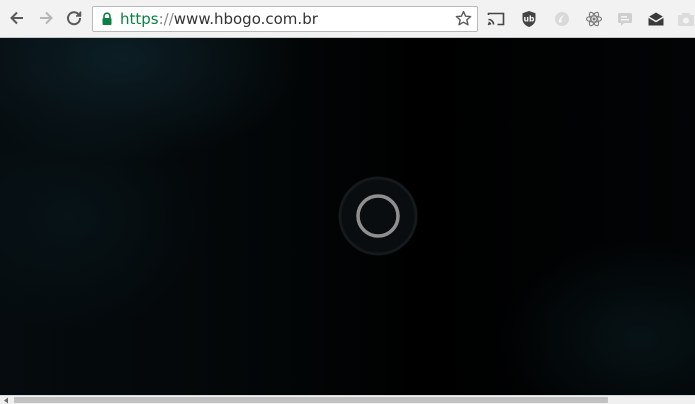 This screenshot has width=695, height=404. I want to click on react-devtools-button, so click(594, 19).